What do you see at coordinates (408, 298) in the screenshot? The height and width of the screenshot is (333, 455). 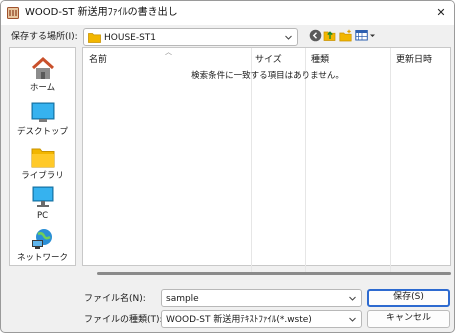 I see `save-button: 保存(S)` at bounding box center [408, 298].